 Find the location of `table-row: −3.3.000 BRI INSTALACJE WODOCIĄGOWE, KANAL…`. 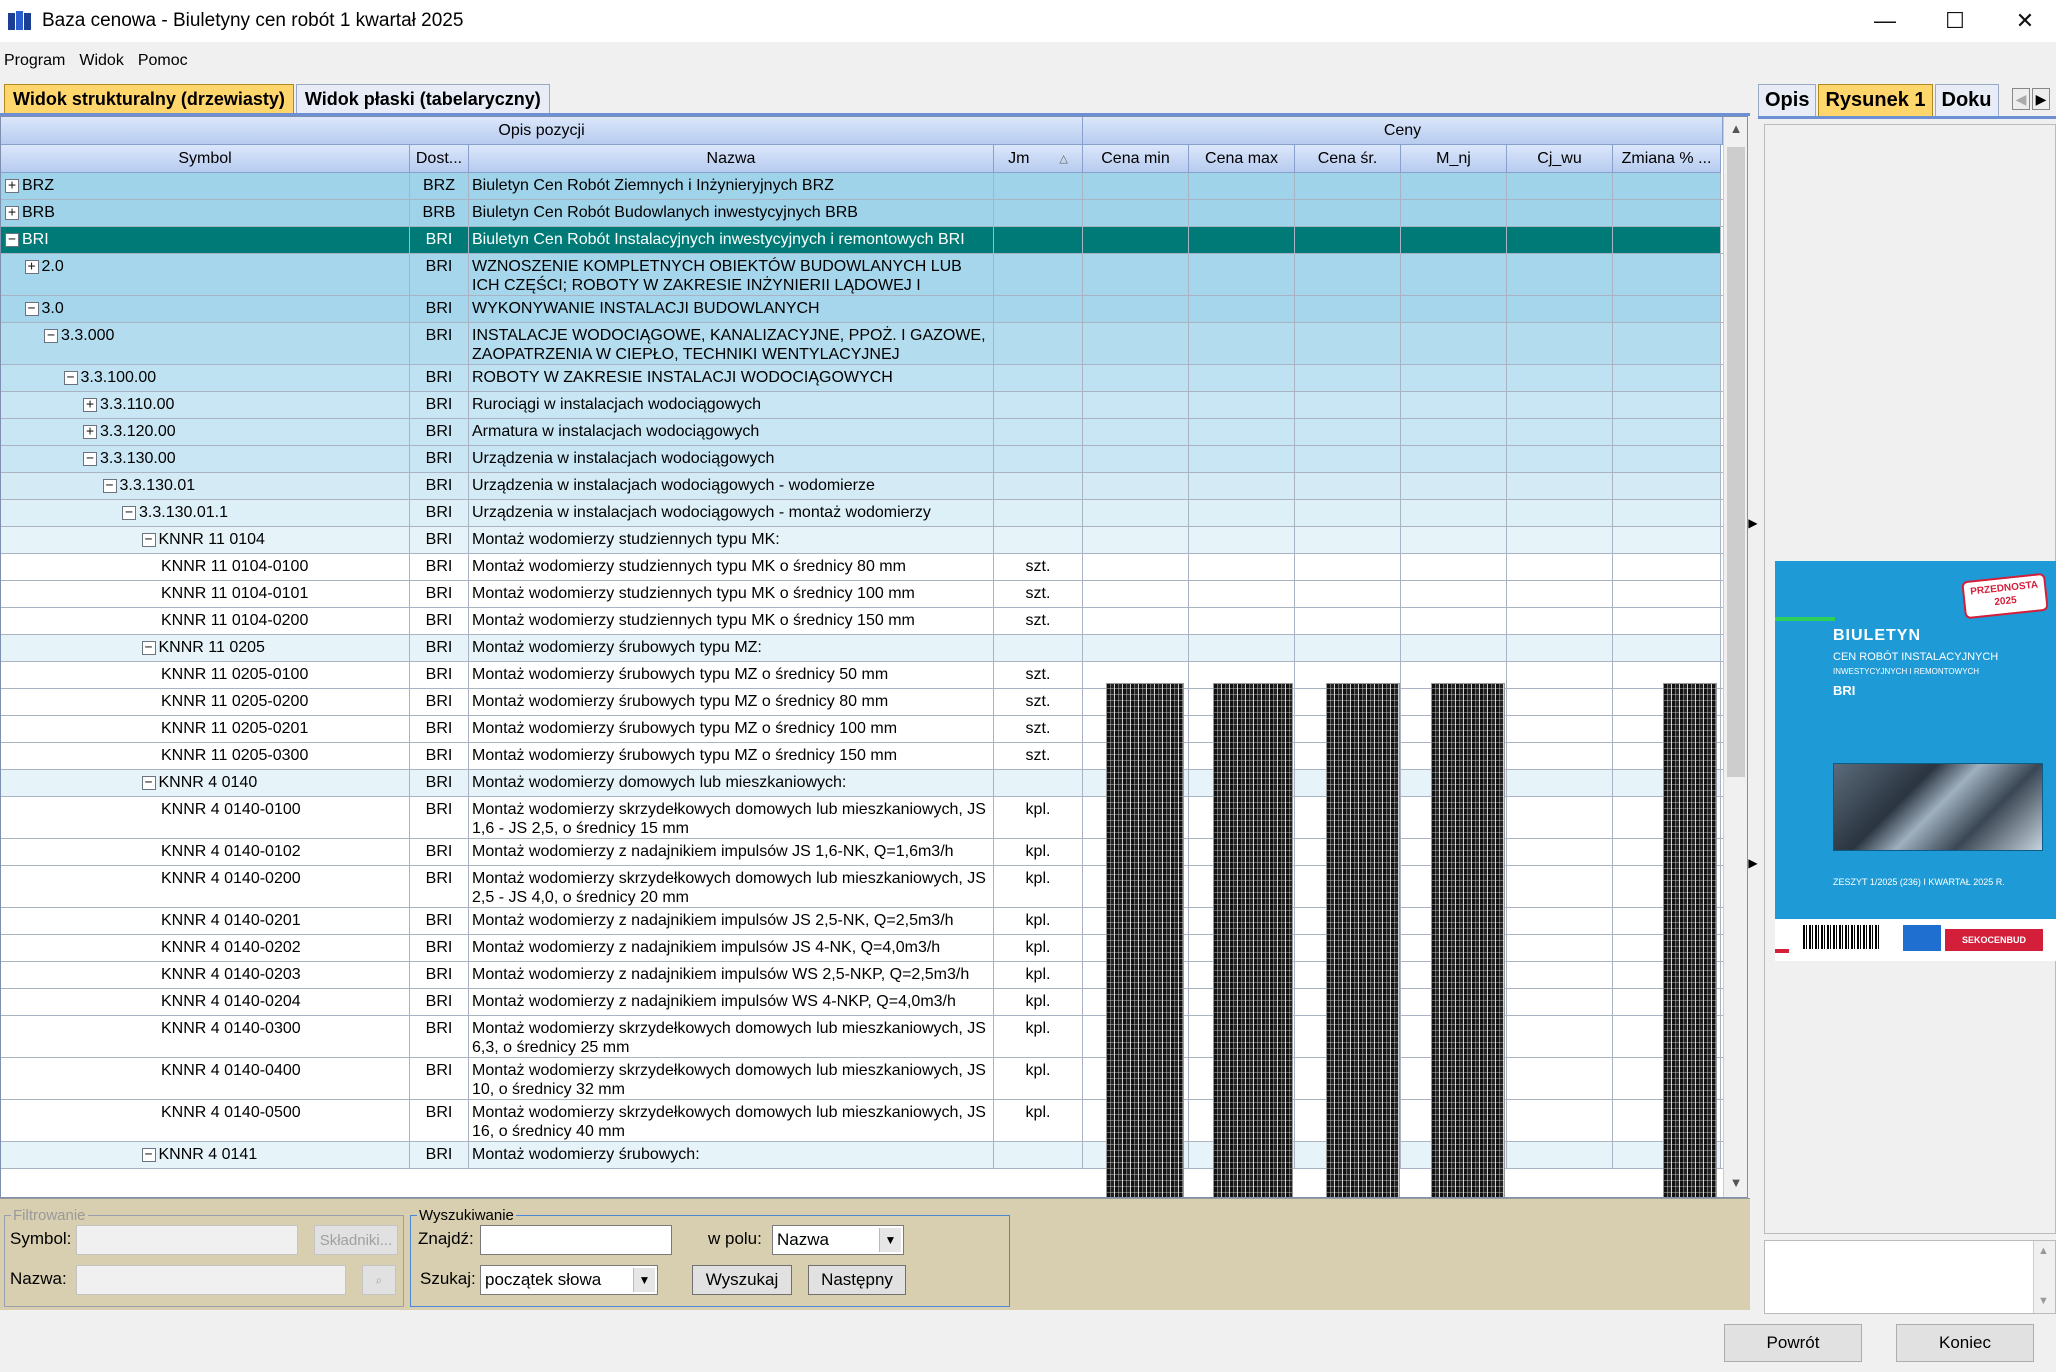

table-row: −3.3.000 BRI INSTALACJE WODOCIĄGOWE, KANAL… is located at coordinates (862, 344).